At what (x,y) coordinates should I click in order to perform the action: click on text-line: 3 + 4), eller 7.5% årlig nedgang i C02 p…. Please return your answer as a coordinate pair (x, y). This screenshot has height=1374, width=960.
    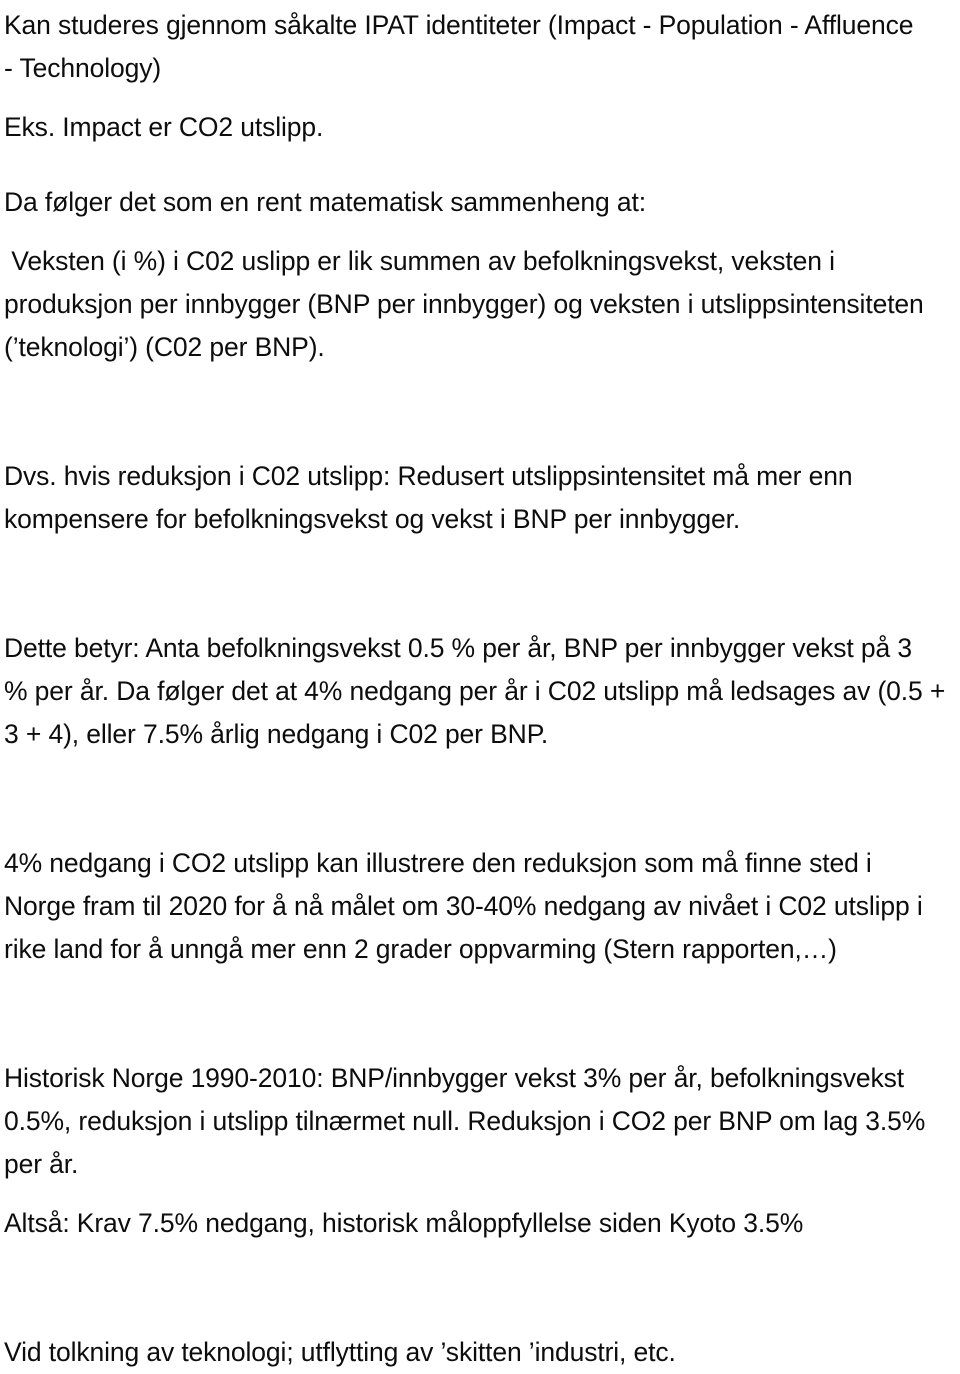
    Looking at the image, I should click on (276, 734).